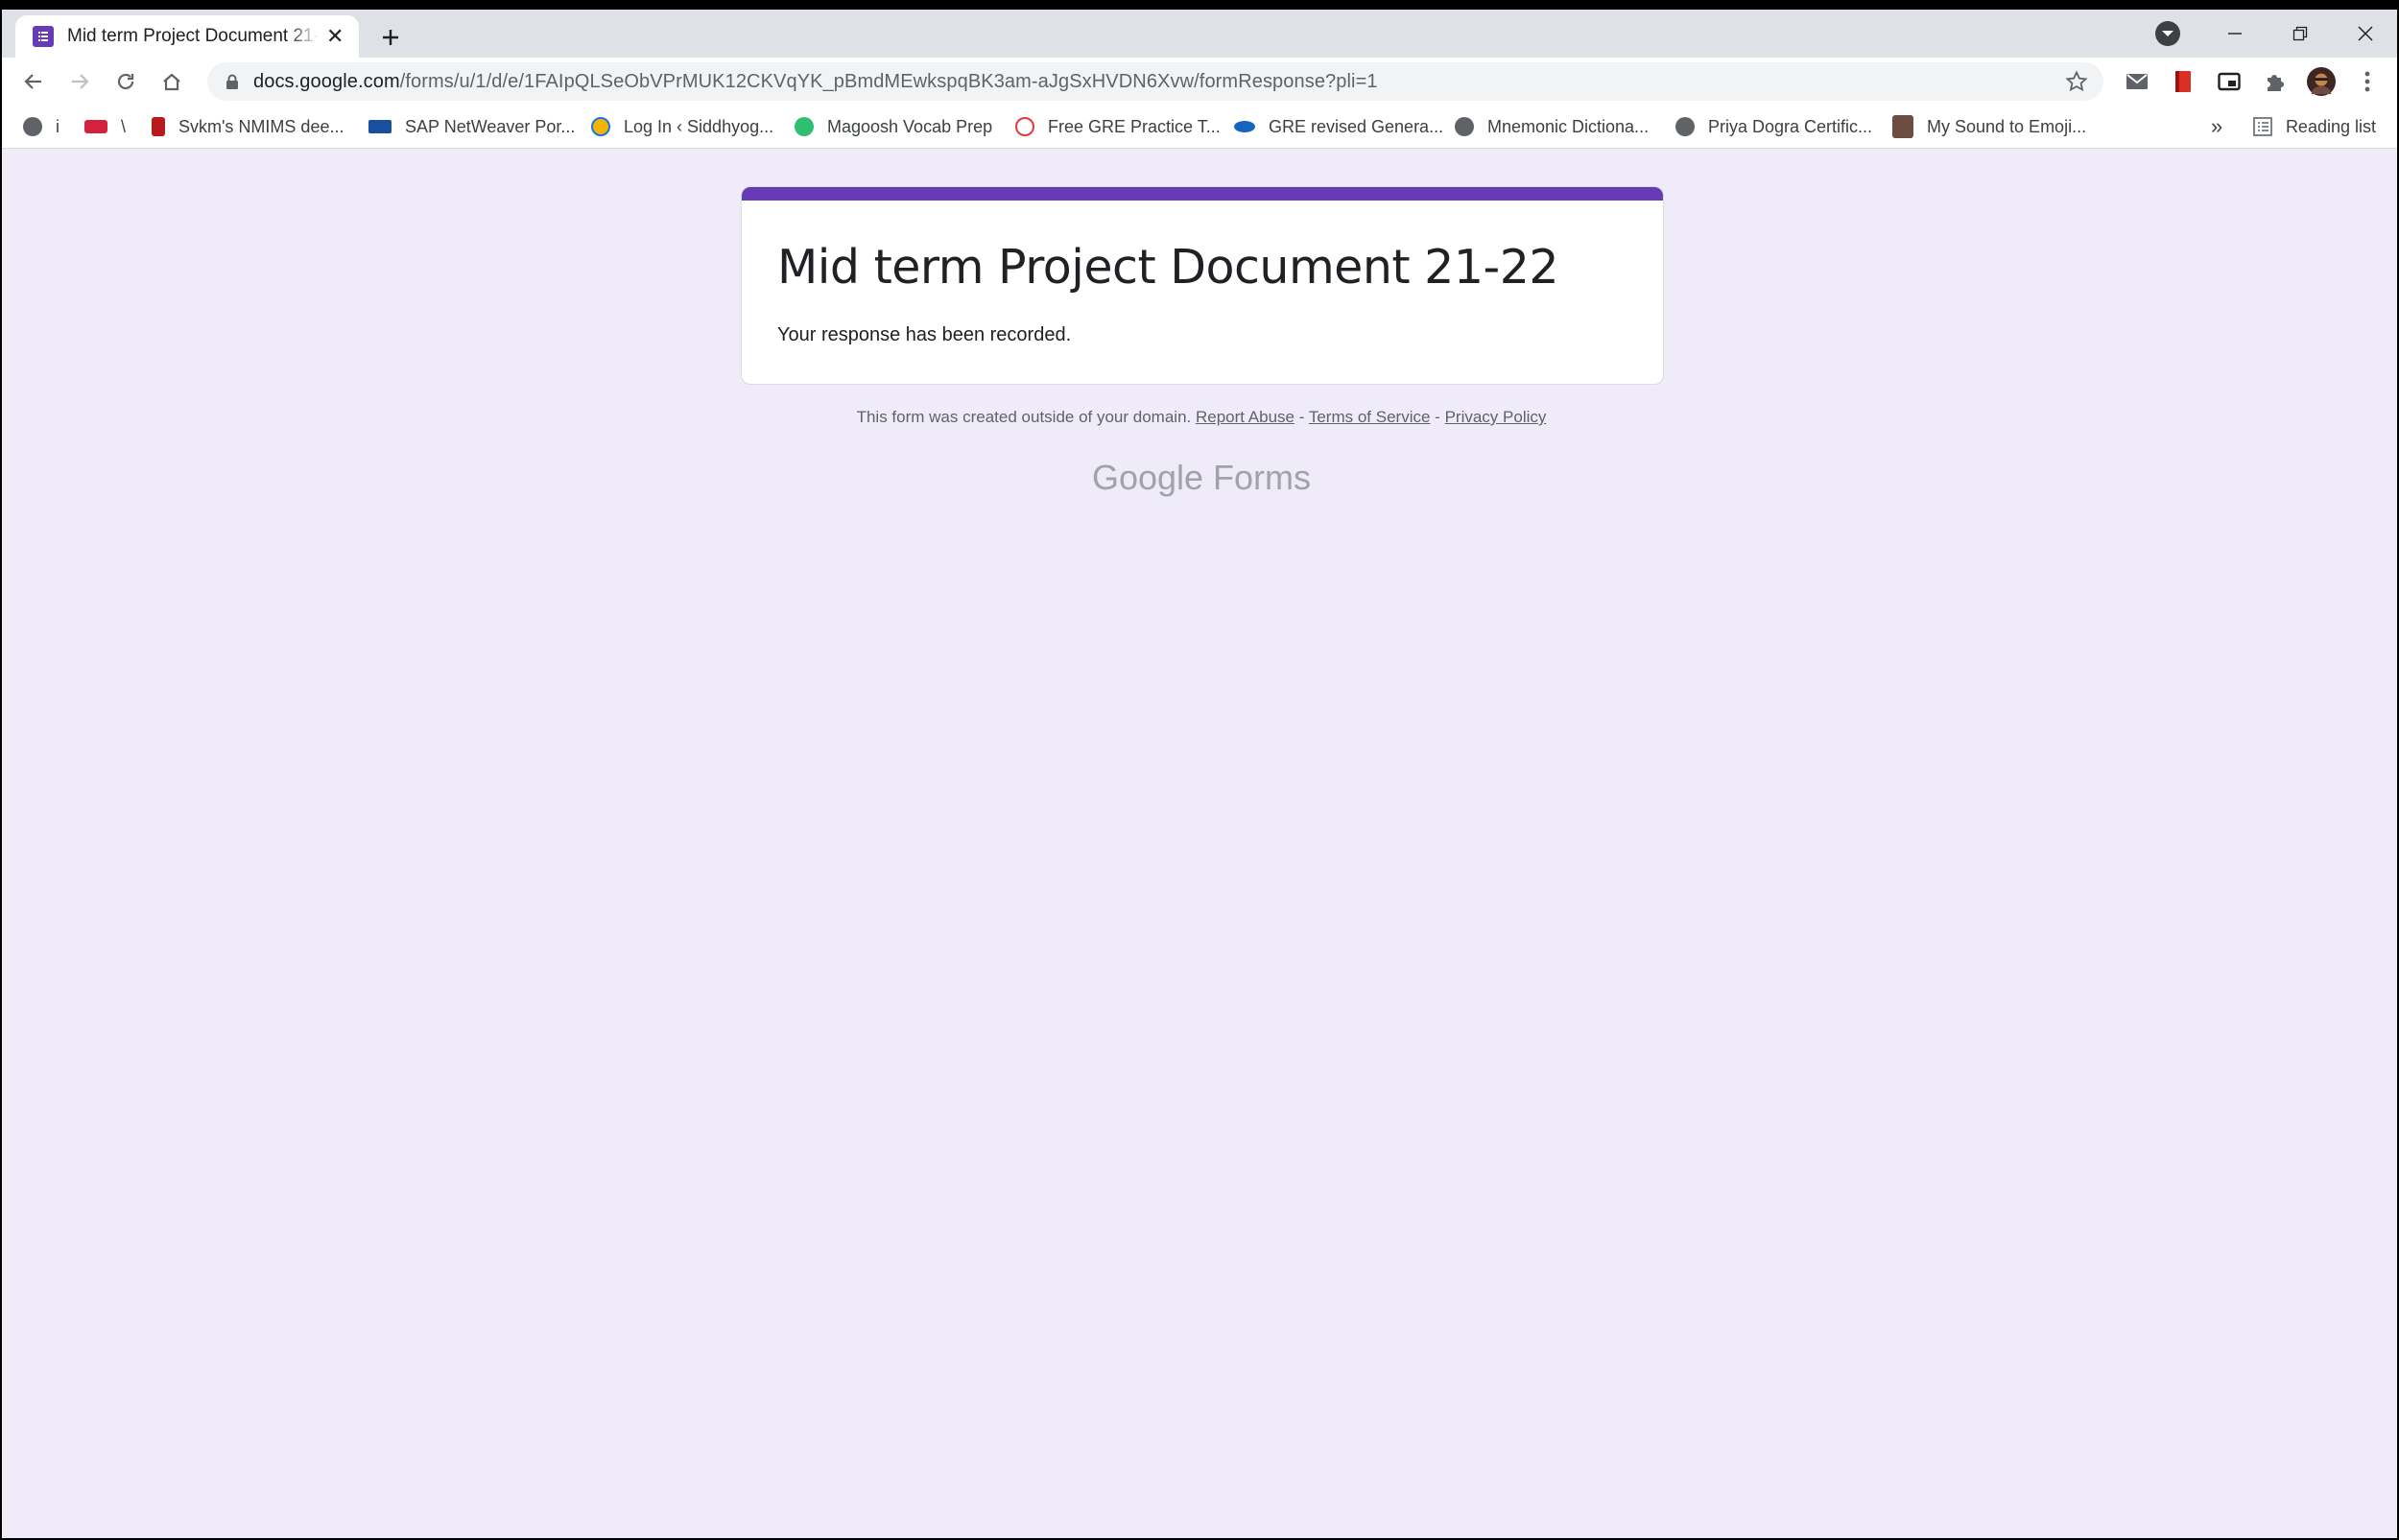 The width and height of the screenshot is (2399, 1540). I want to click on bookmarks-overflow-button: », so click(2216, 127).